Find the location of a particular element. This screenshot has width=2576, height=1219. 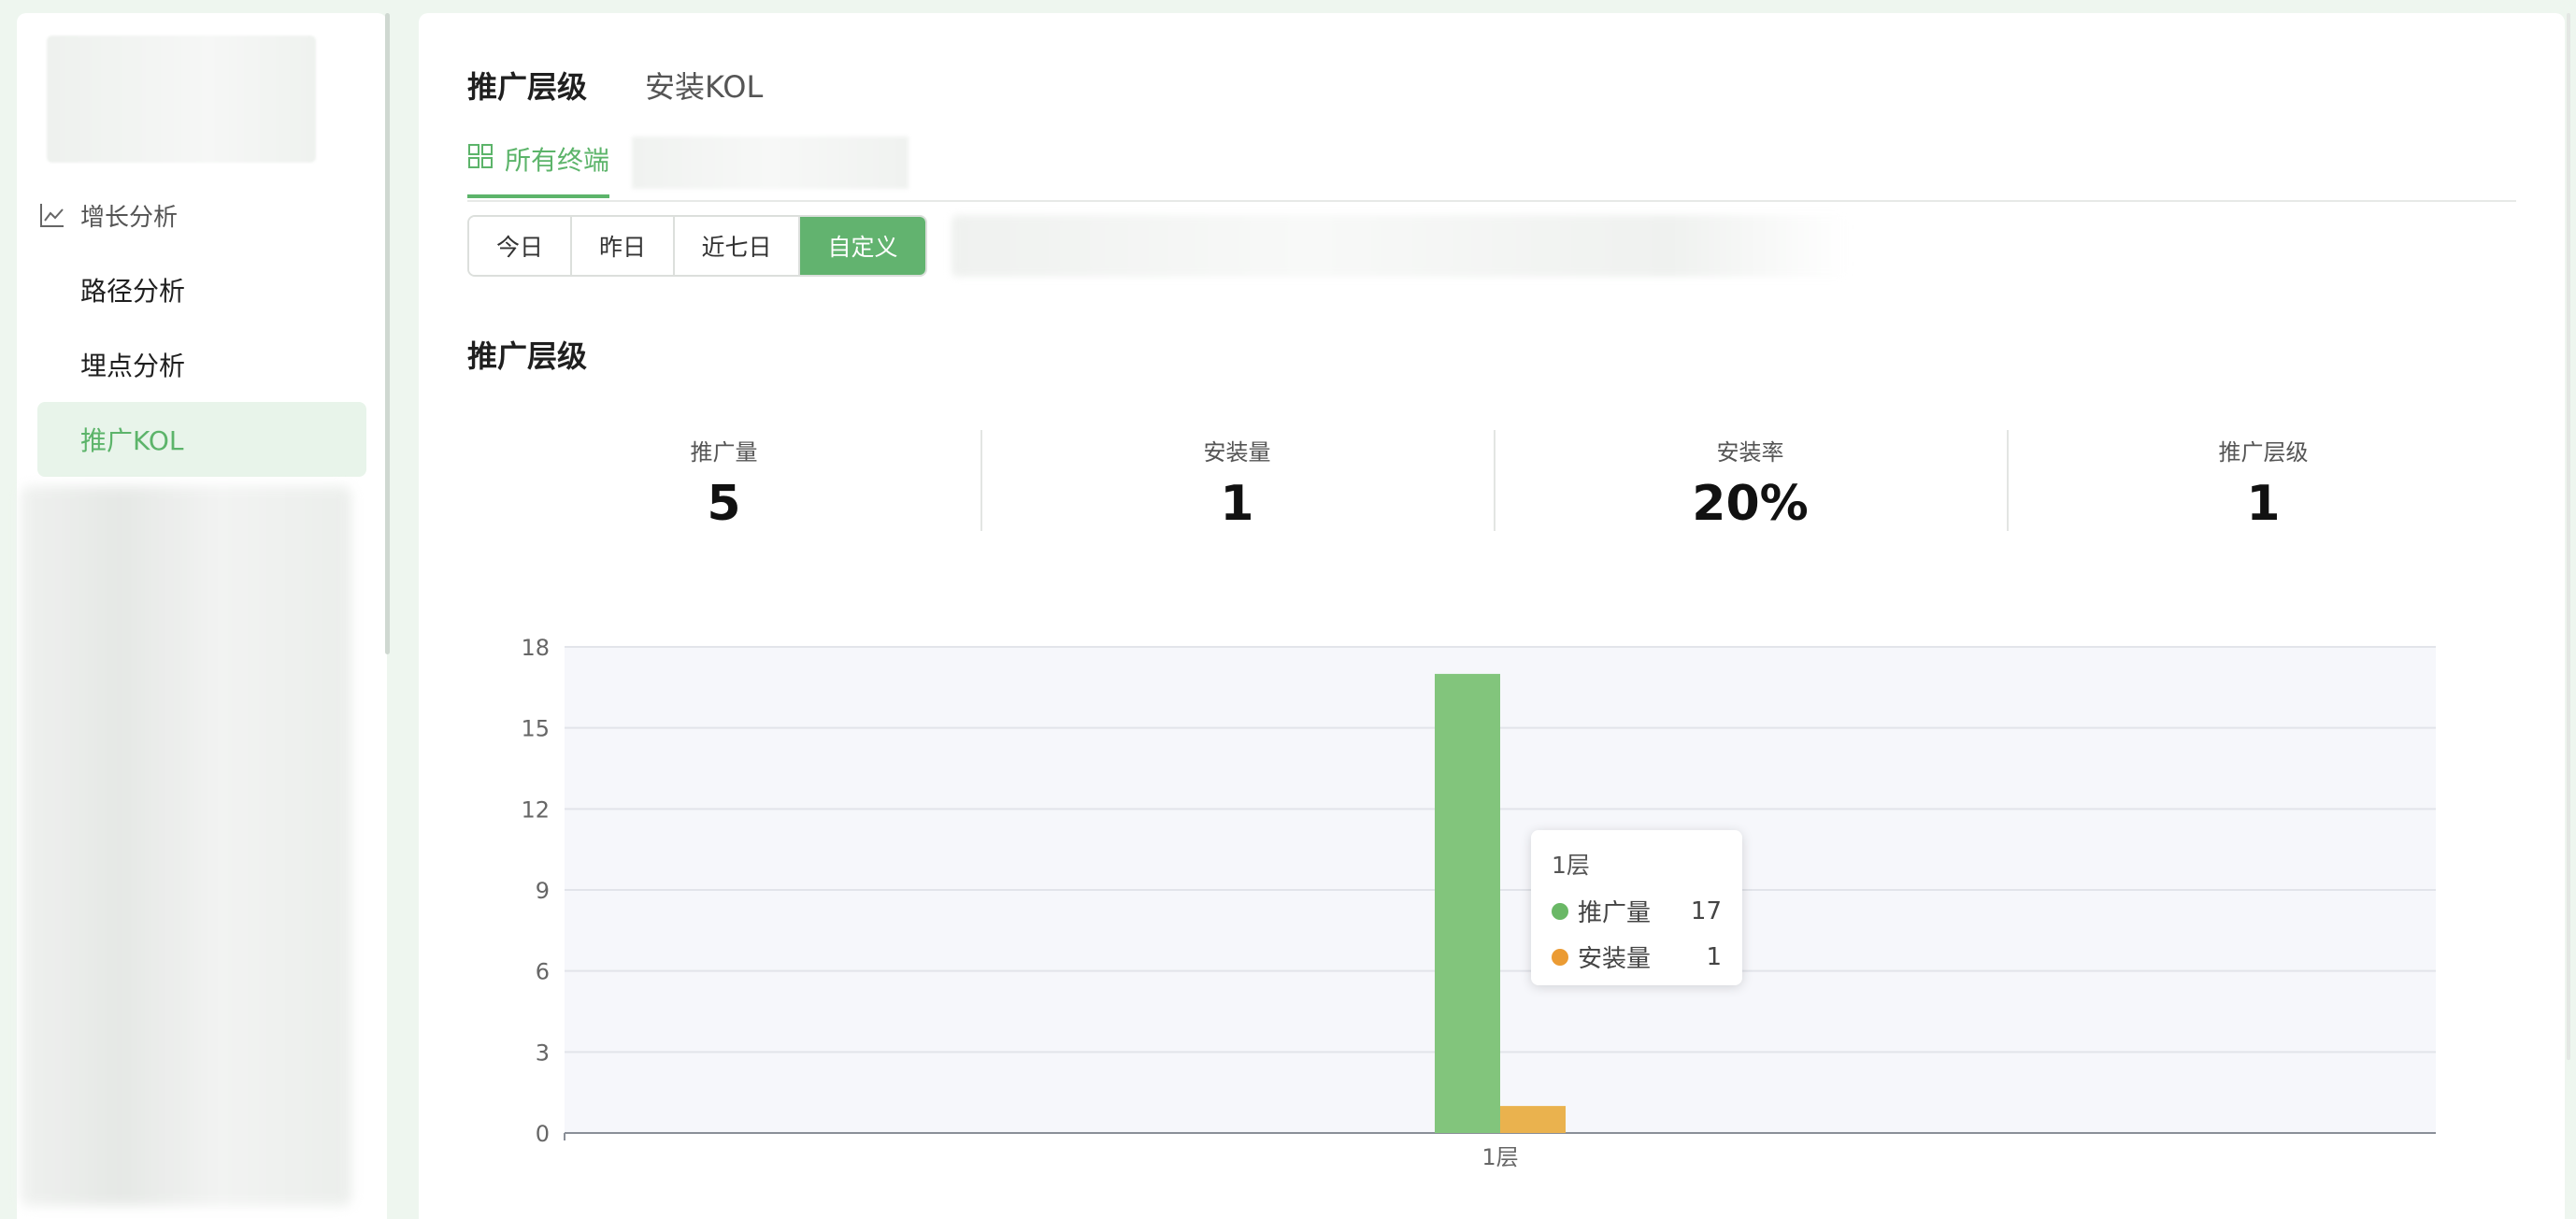

stat-label: 安装量 is located at coordinates (1237, 452).